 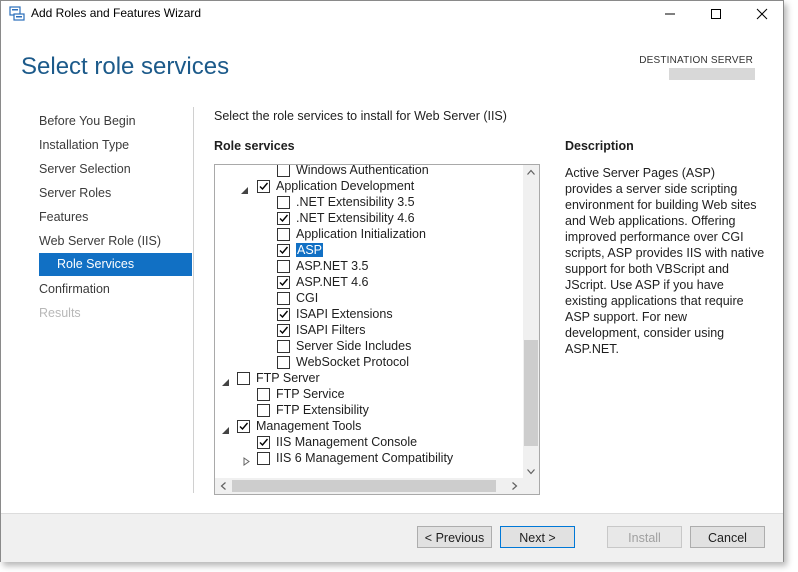 I want to click on nav-item-role-services: Role Services, so click(x=115, y=264).